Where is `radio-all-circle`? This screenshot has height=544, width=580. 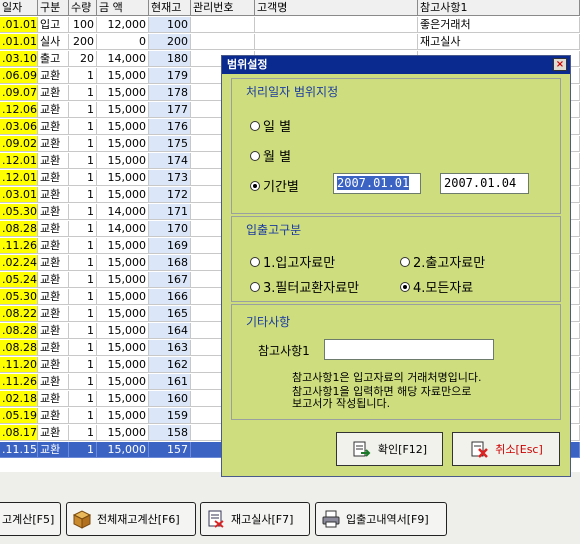 radio-all-circle is located at coordinates (405, 286).